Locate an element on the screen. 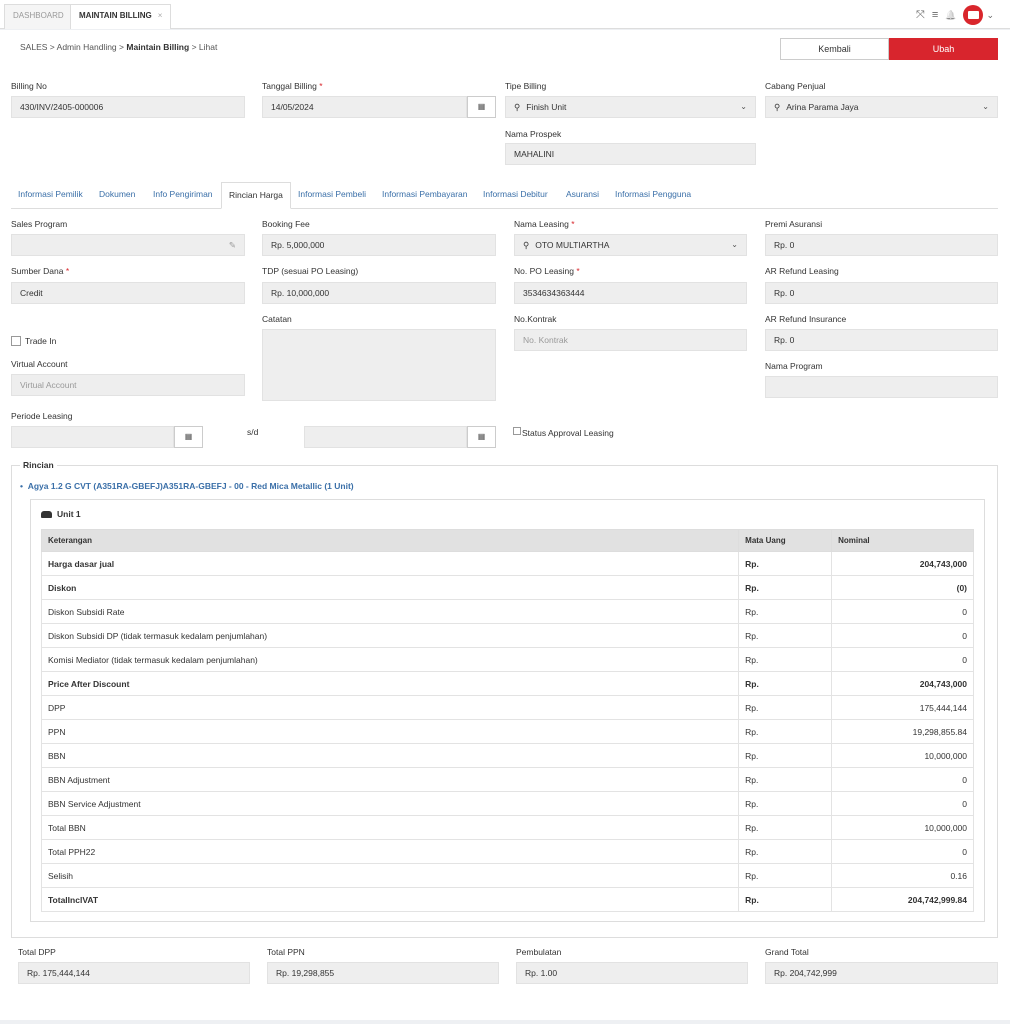 Image resolution: width=1010 pixels, height=1024 pixels. tab-dashboard: DASHBOARD is located at coordinates (38, 16).